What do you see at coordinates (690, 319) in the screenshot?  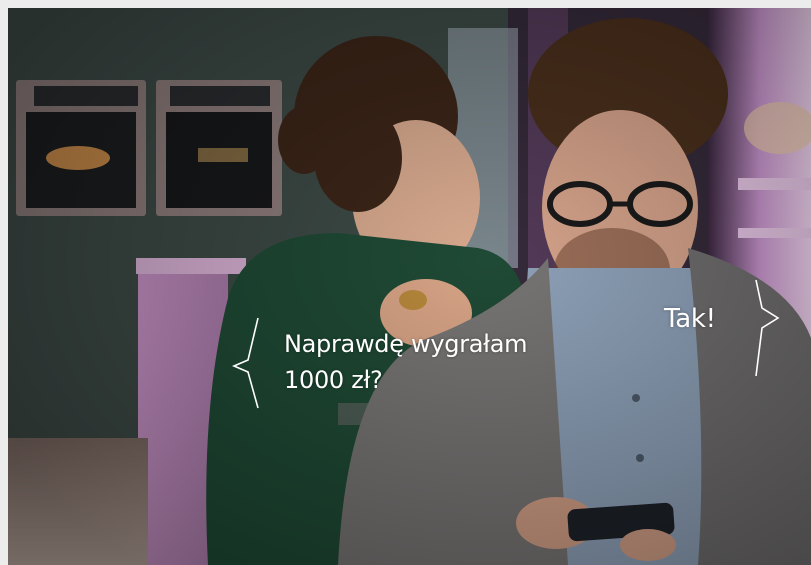 I see `speech-answer: Tak!` at bounding box center [690, 319].